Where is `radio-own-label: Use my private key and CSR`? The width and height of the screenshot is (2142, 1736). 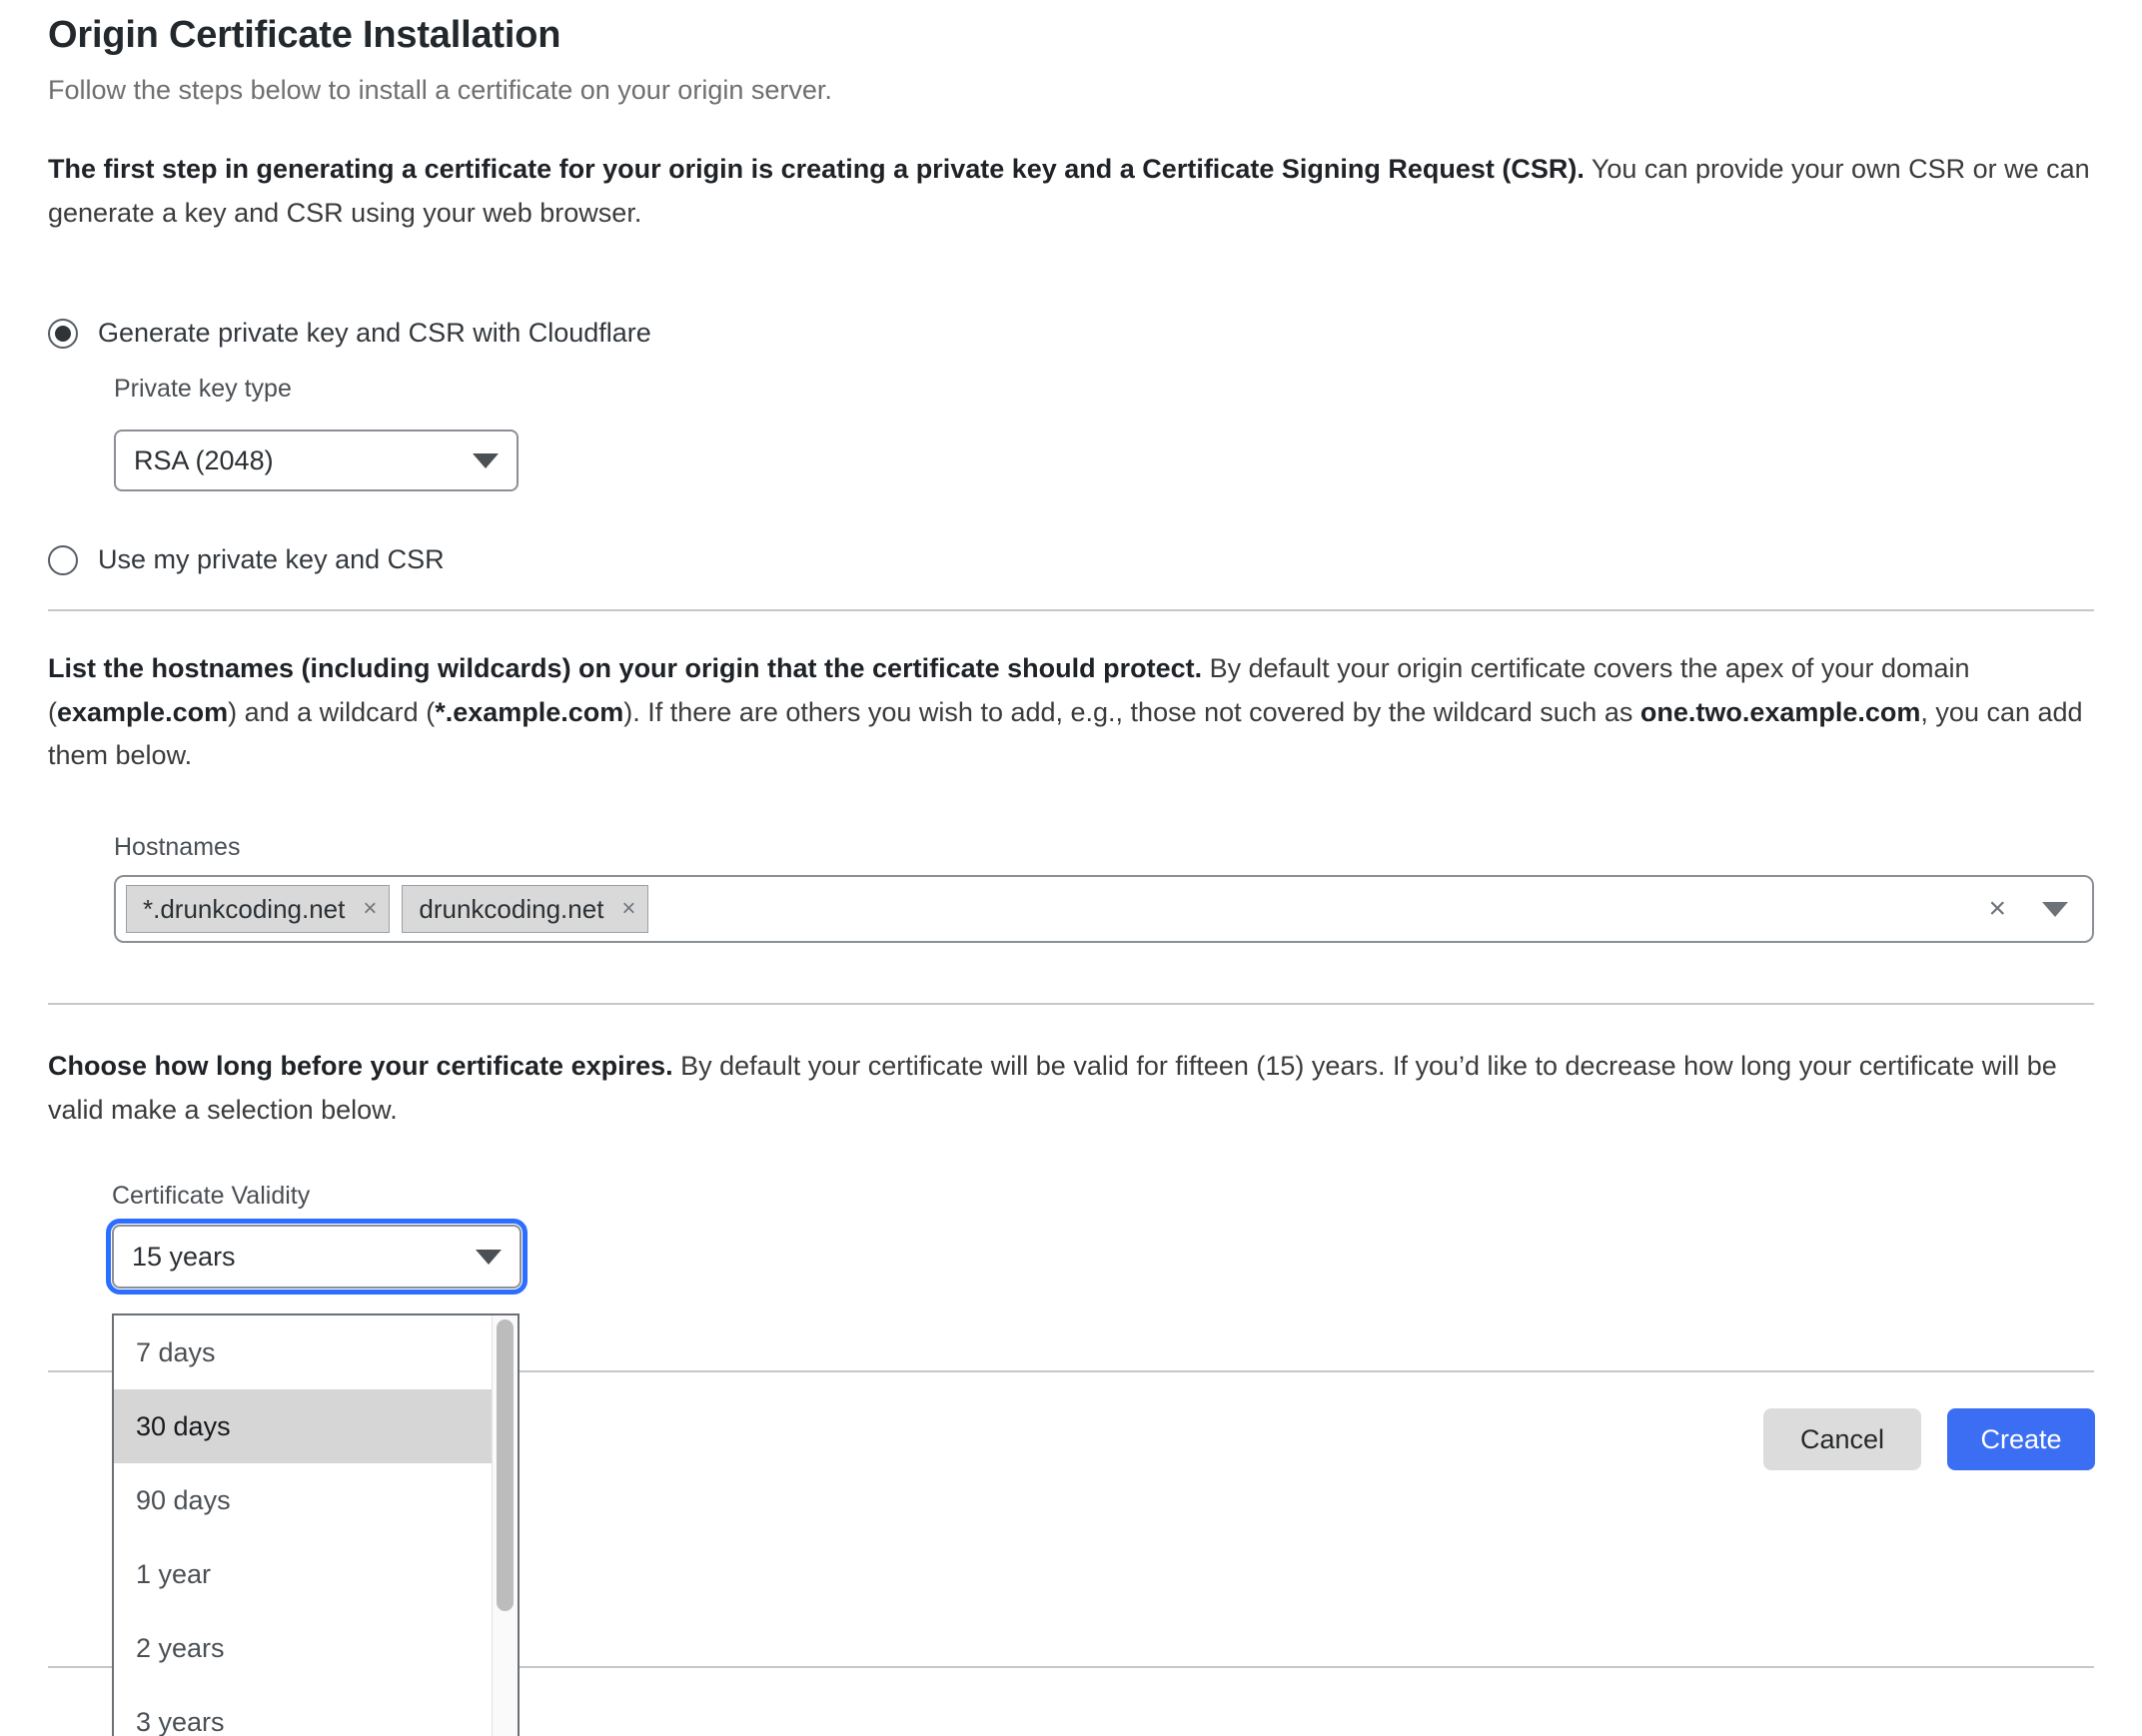 radio-own-label: Use my private key and CSR is located at coordinates (271, 559).